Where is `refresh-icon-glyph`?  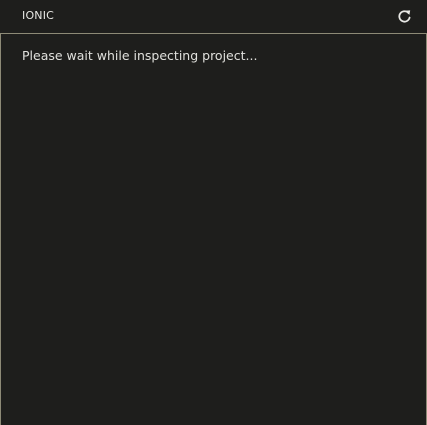
refresh-icon-glyph is located at coordinates (404, 16).